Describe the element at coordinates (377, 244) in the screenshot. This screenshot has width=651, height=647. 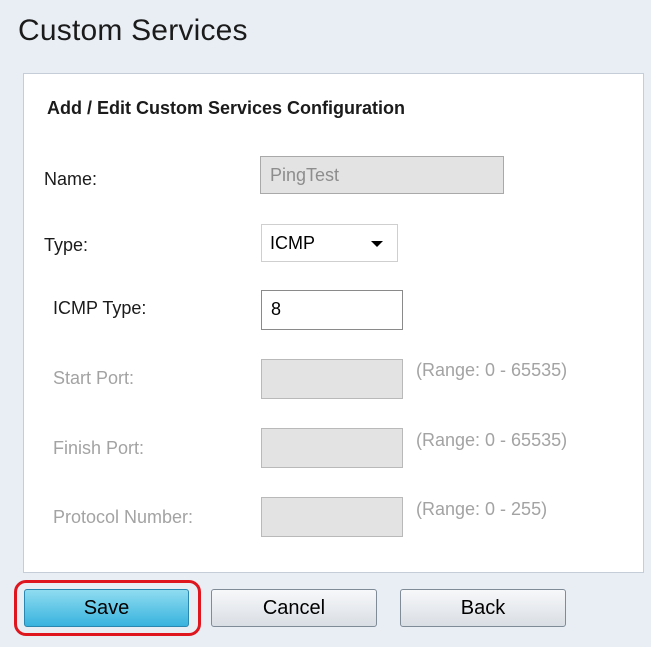
I see `chevron-down-icon` at that location.